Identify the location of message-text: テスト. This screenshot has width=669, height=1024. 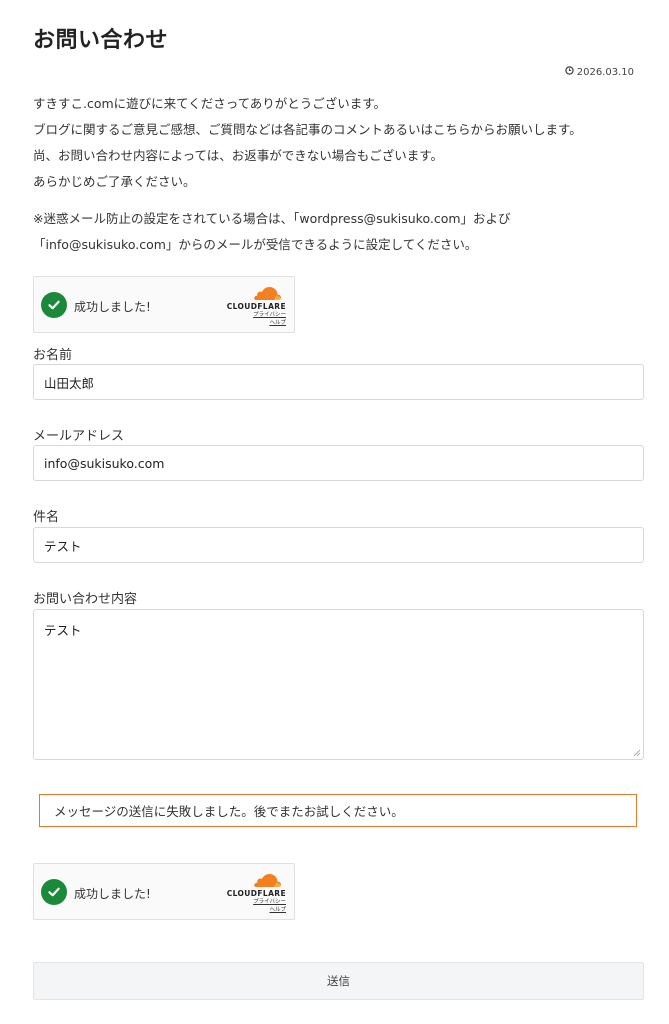
(63, 630).